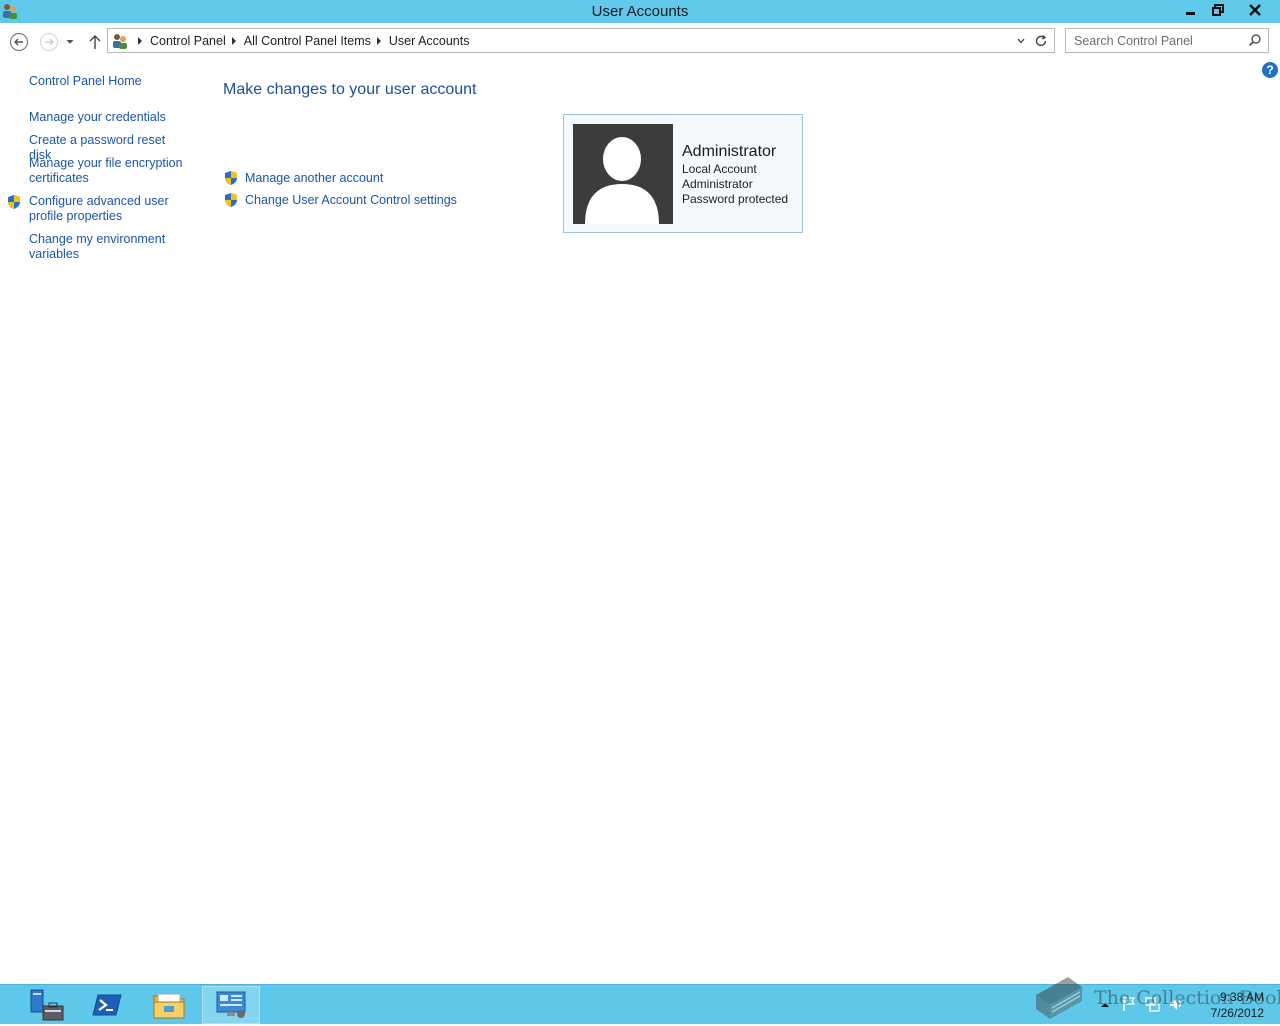 This screenshot has width=1280, height=1026. I want to click on search-box, so click(1167, 40).